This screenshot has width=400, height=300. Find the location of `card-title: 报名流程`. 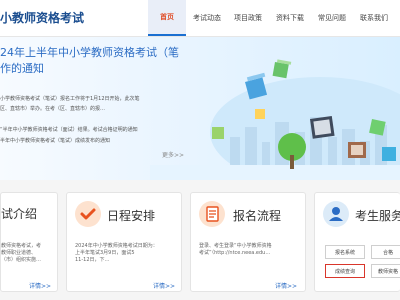

card-title: 报名流程 is located at coordinates (257, 216).